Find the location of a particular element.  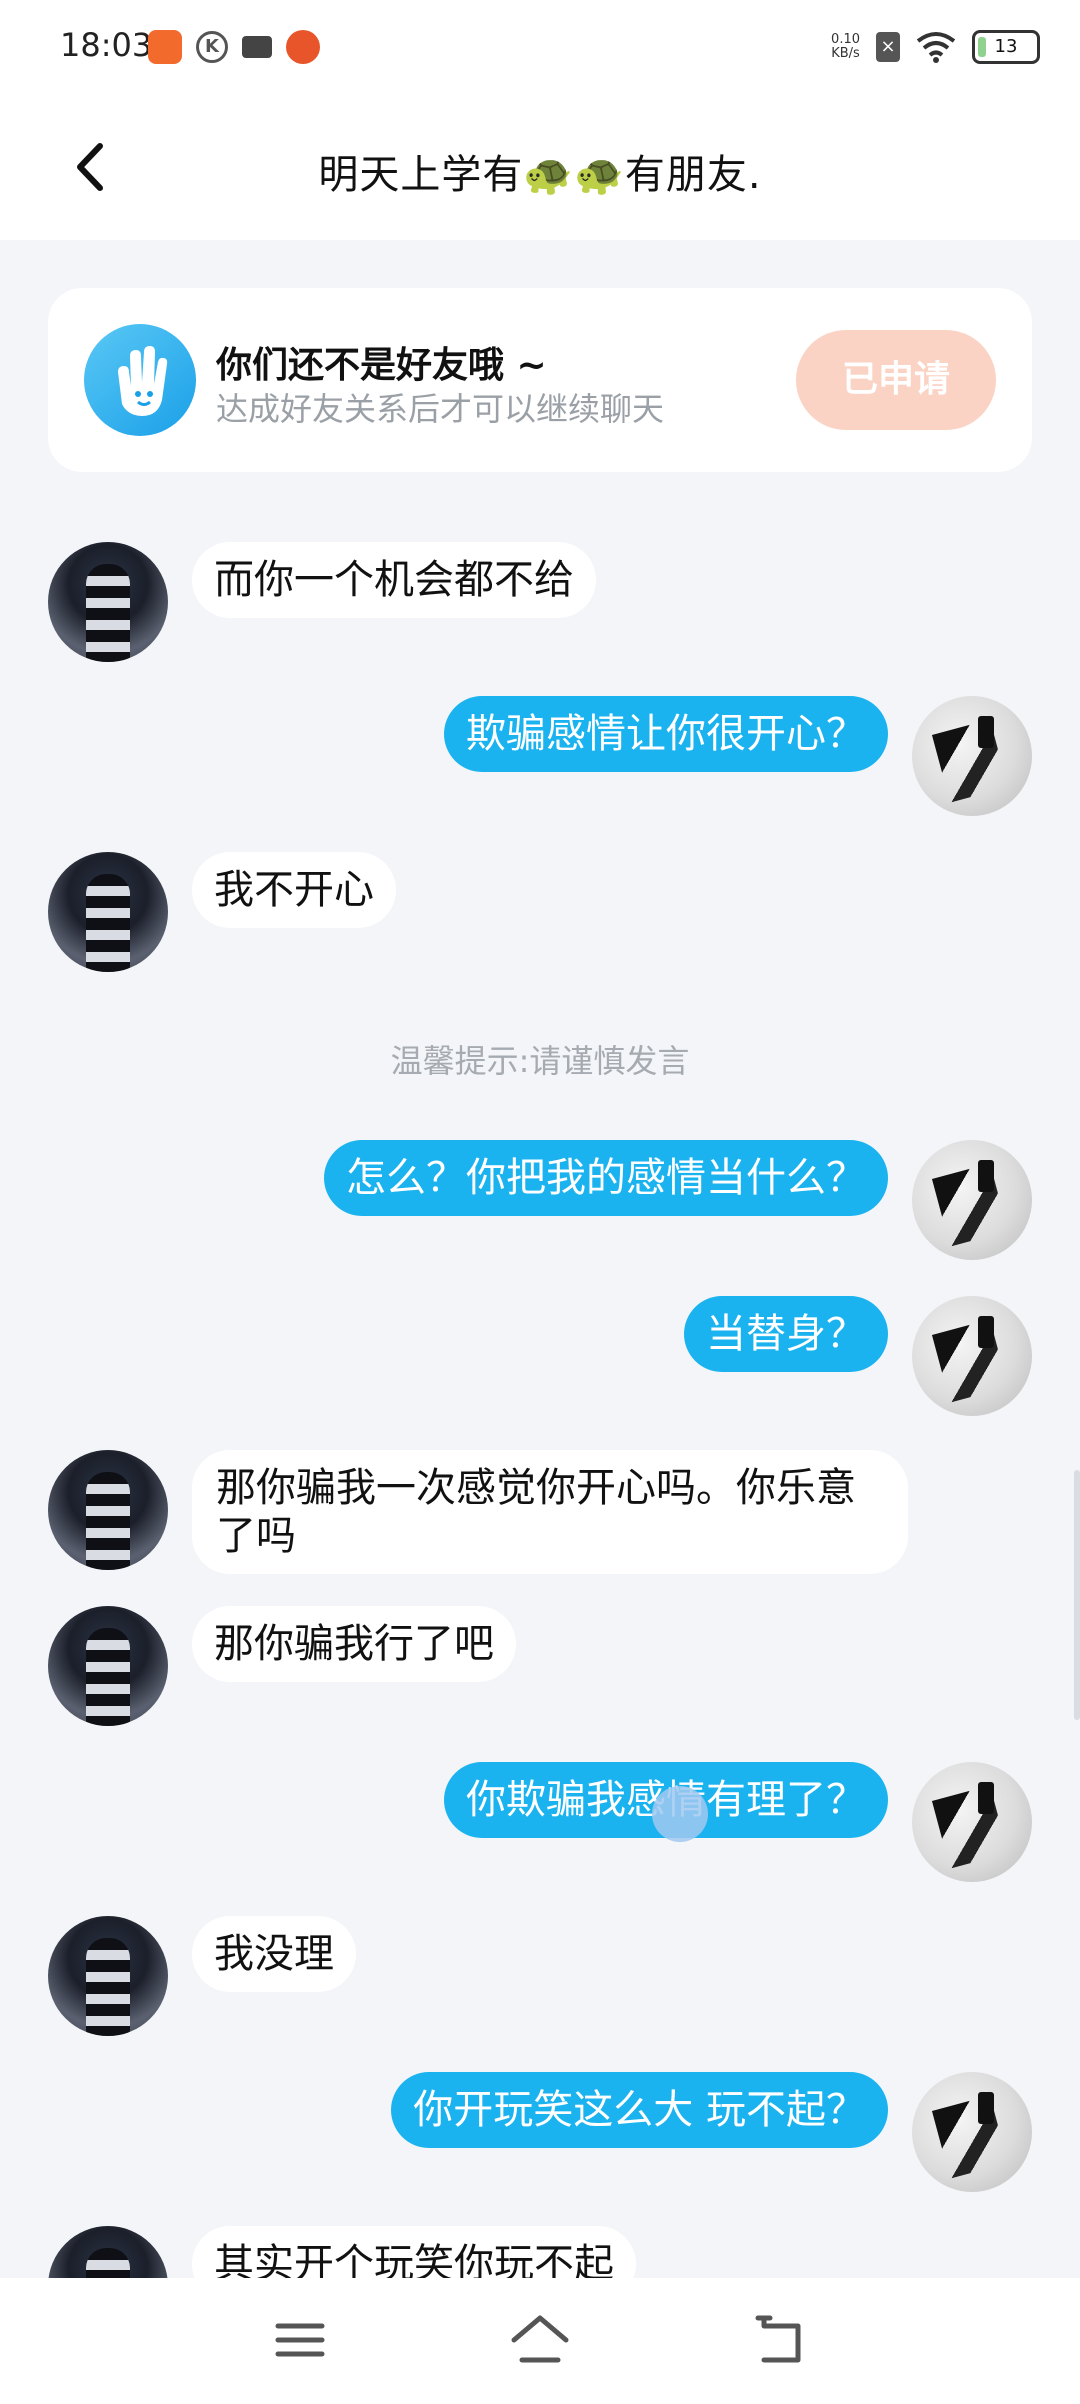

notification-icons: K is located at coordinates (234, 47).